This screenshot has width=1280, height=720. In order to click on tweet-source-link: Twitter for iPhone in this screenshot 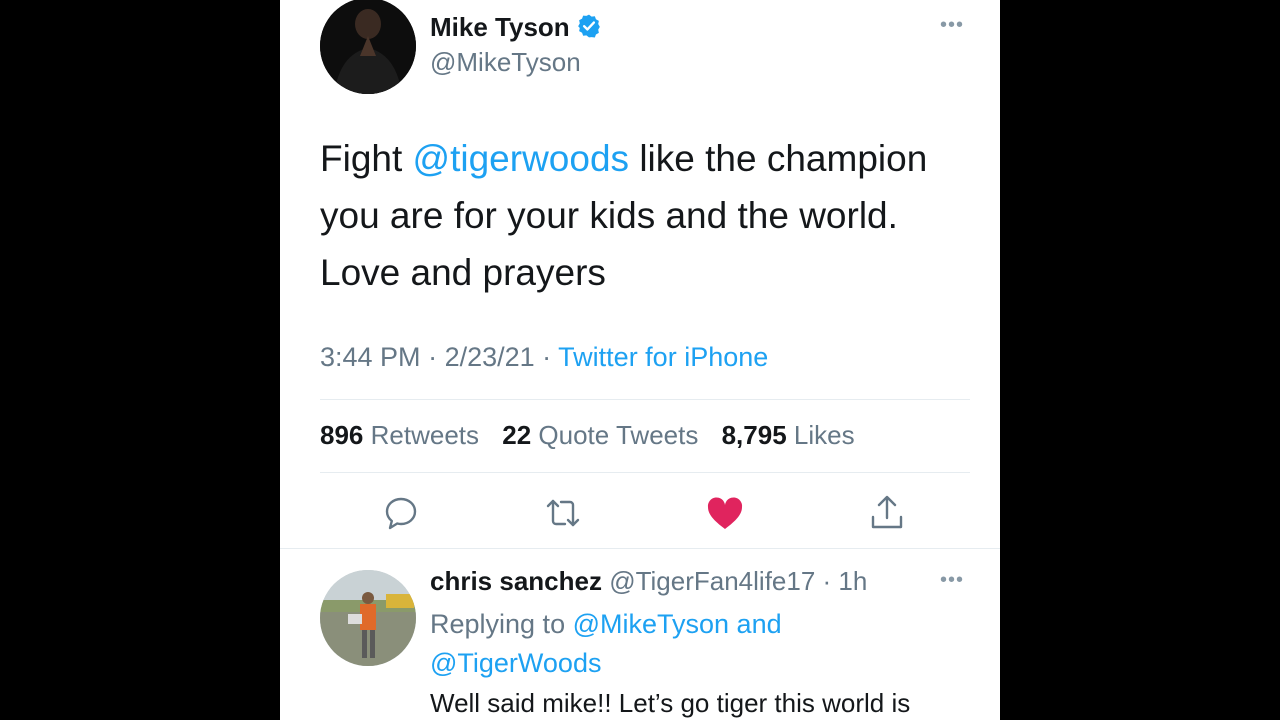, I will do `click(663, 357)`.